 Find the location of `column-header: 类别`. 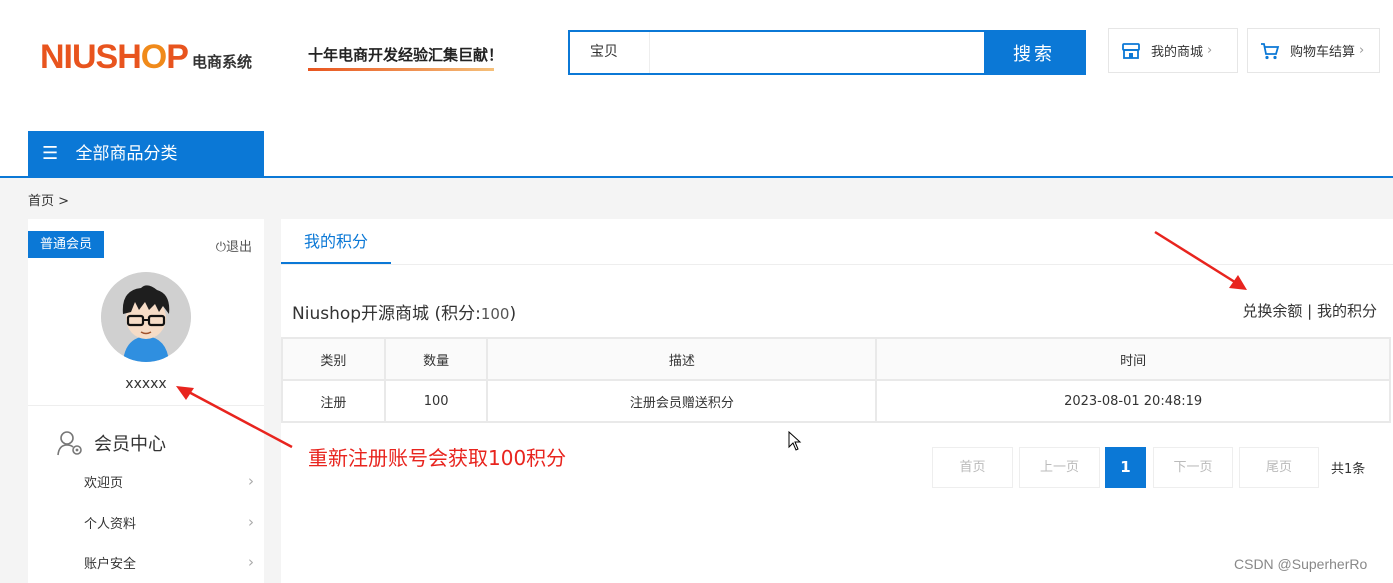

column-header: 类别 is located at coordinates (333, 359).